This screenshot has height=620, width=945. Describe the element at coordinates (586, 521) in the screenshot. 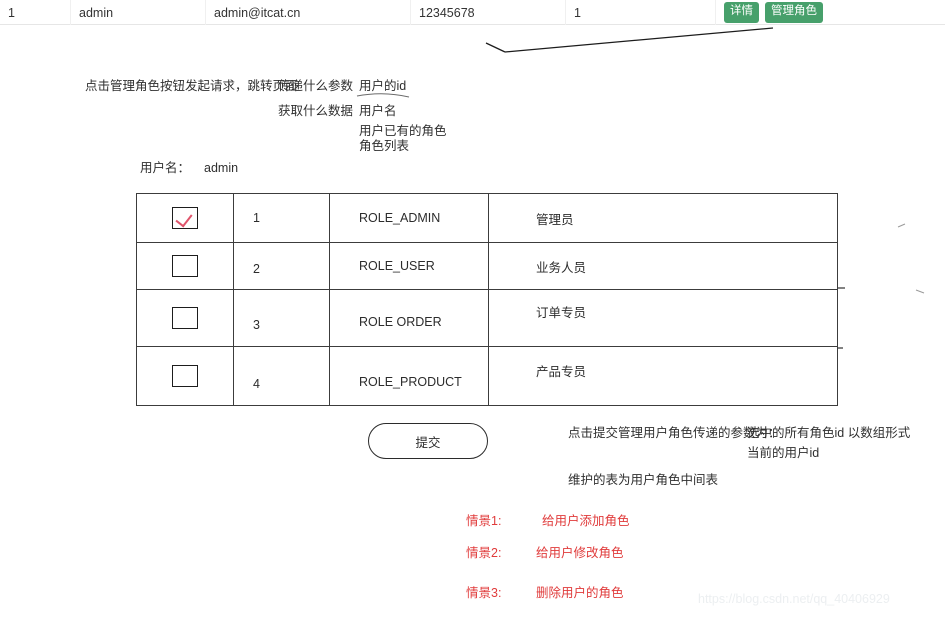

I see `scenario-value: 给用户添加角色` at that location.